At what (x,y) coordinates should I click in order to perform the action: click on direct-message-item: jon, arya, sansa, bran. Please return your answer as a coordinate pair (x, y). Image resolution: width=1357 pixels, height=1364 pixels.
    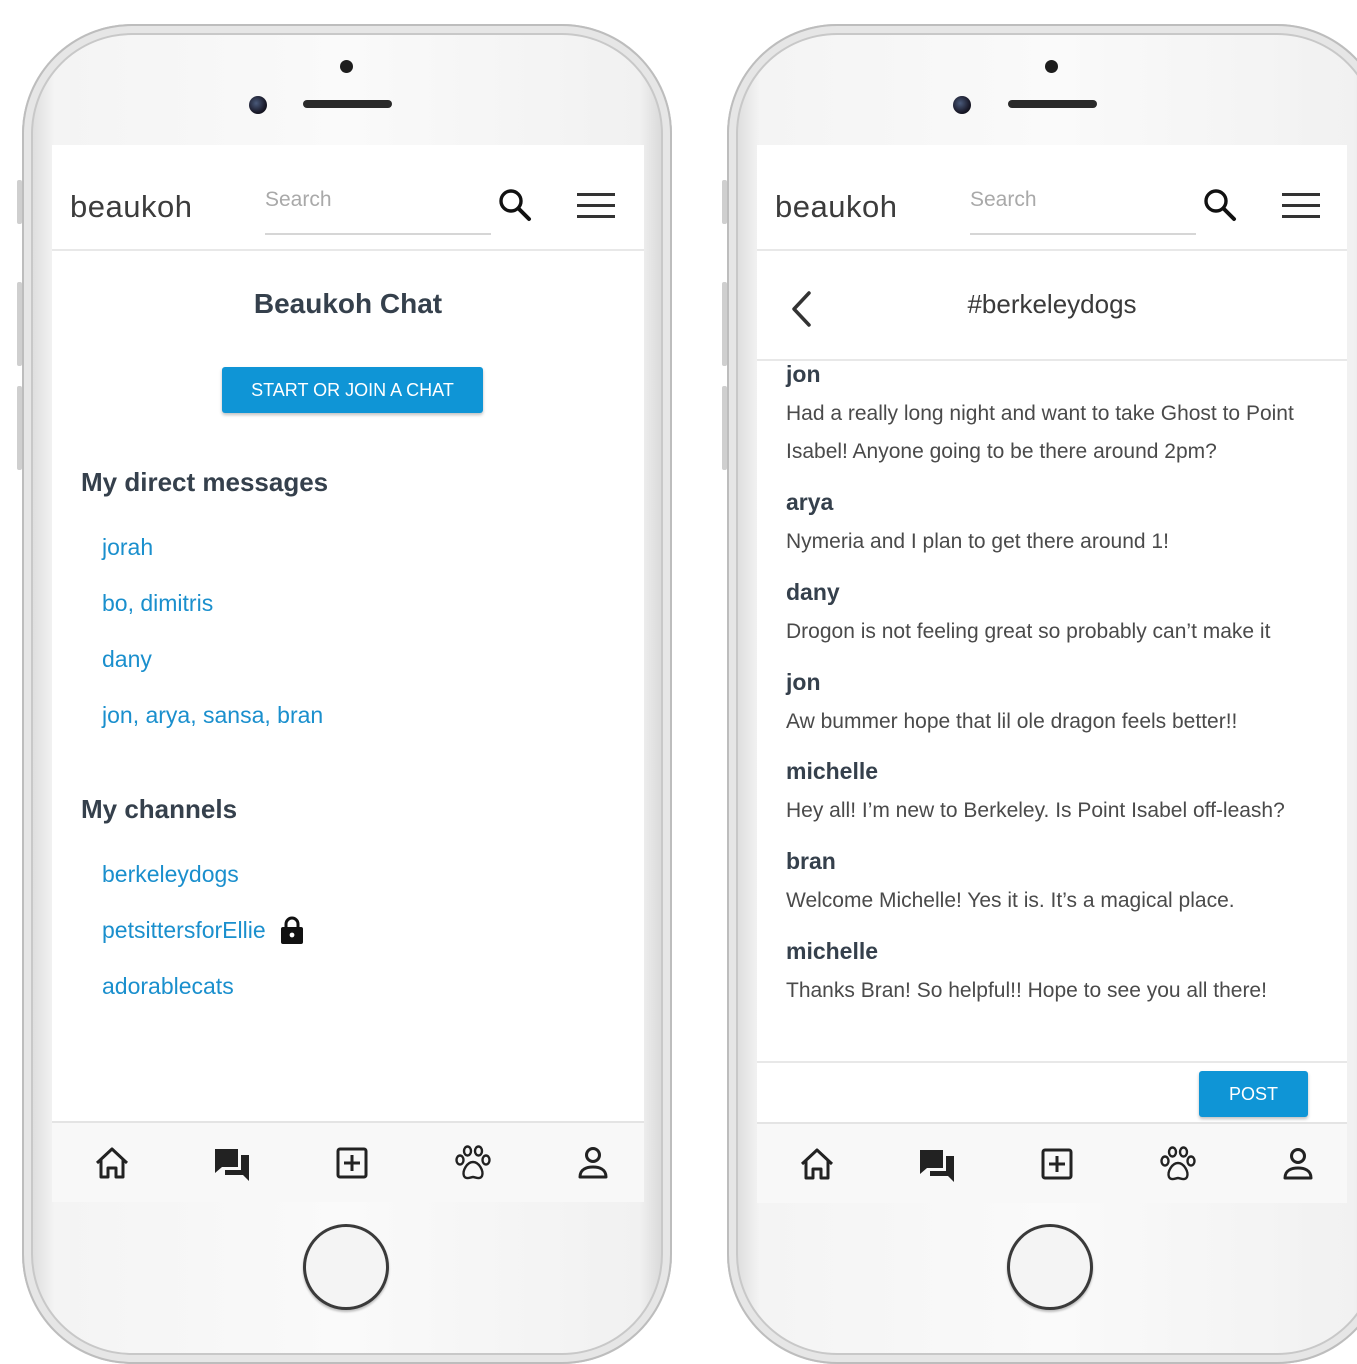
    Looking at the image, I should click on (212, 715).